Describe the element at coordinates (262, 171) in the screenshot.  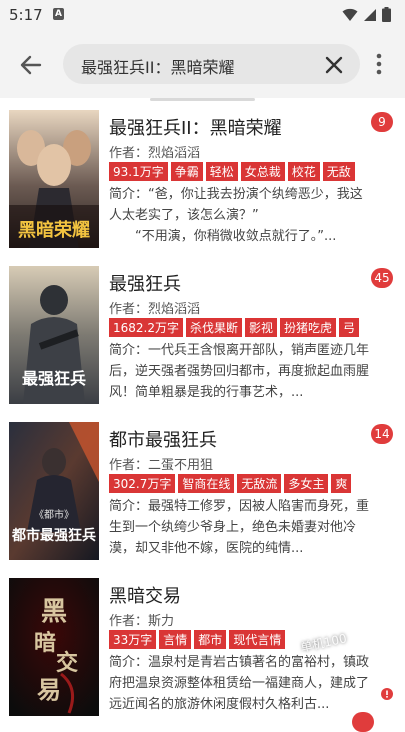
I see `tag: 女总裁` at that location.